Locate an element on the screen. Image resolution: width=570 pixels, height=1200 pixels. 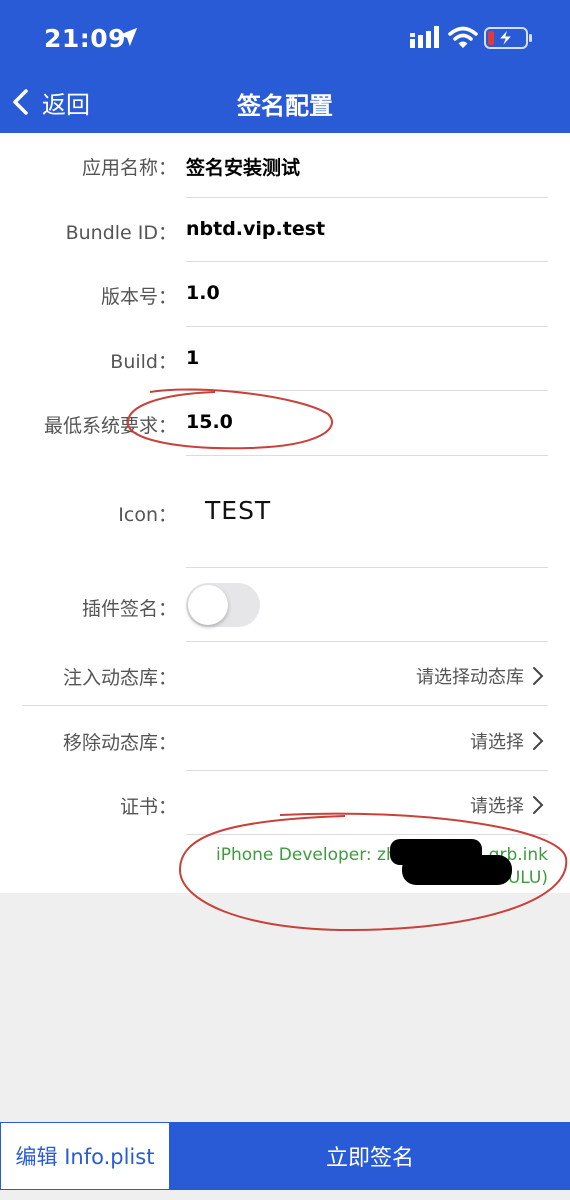
inject-dylib-picker: 请选择动态库 is located at coordinates (480, 676).